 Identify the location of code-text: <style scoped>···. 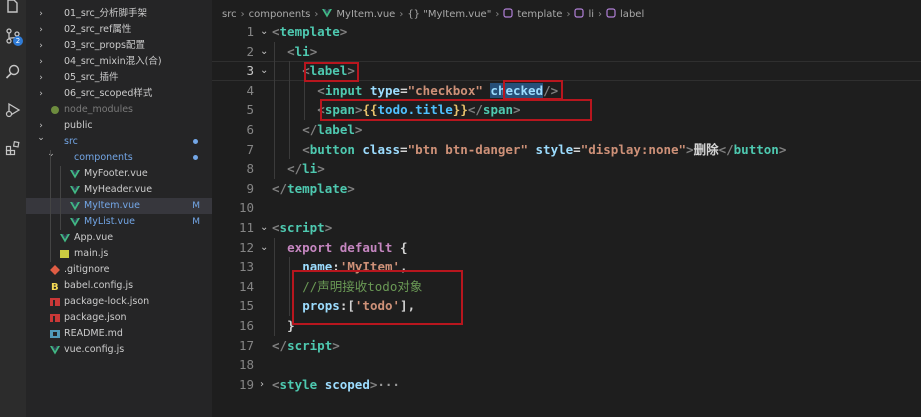
(336, 385).